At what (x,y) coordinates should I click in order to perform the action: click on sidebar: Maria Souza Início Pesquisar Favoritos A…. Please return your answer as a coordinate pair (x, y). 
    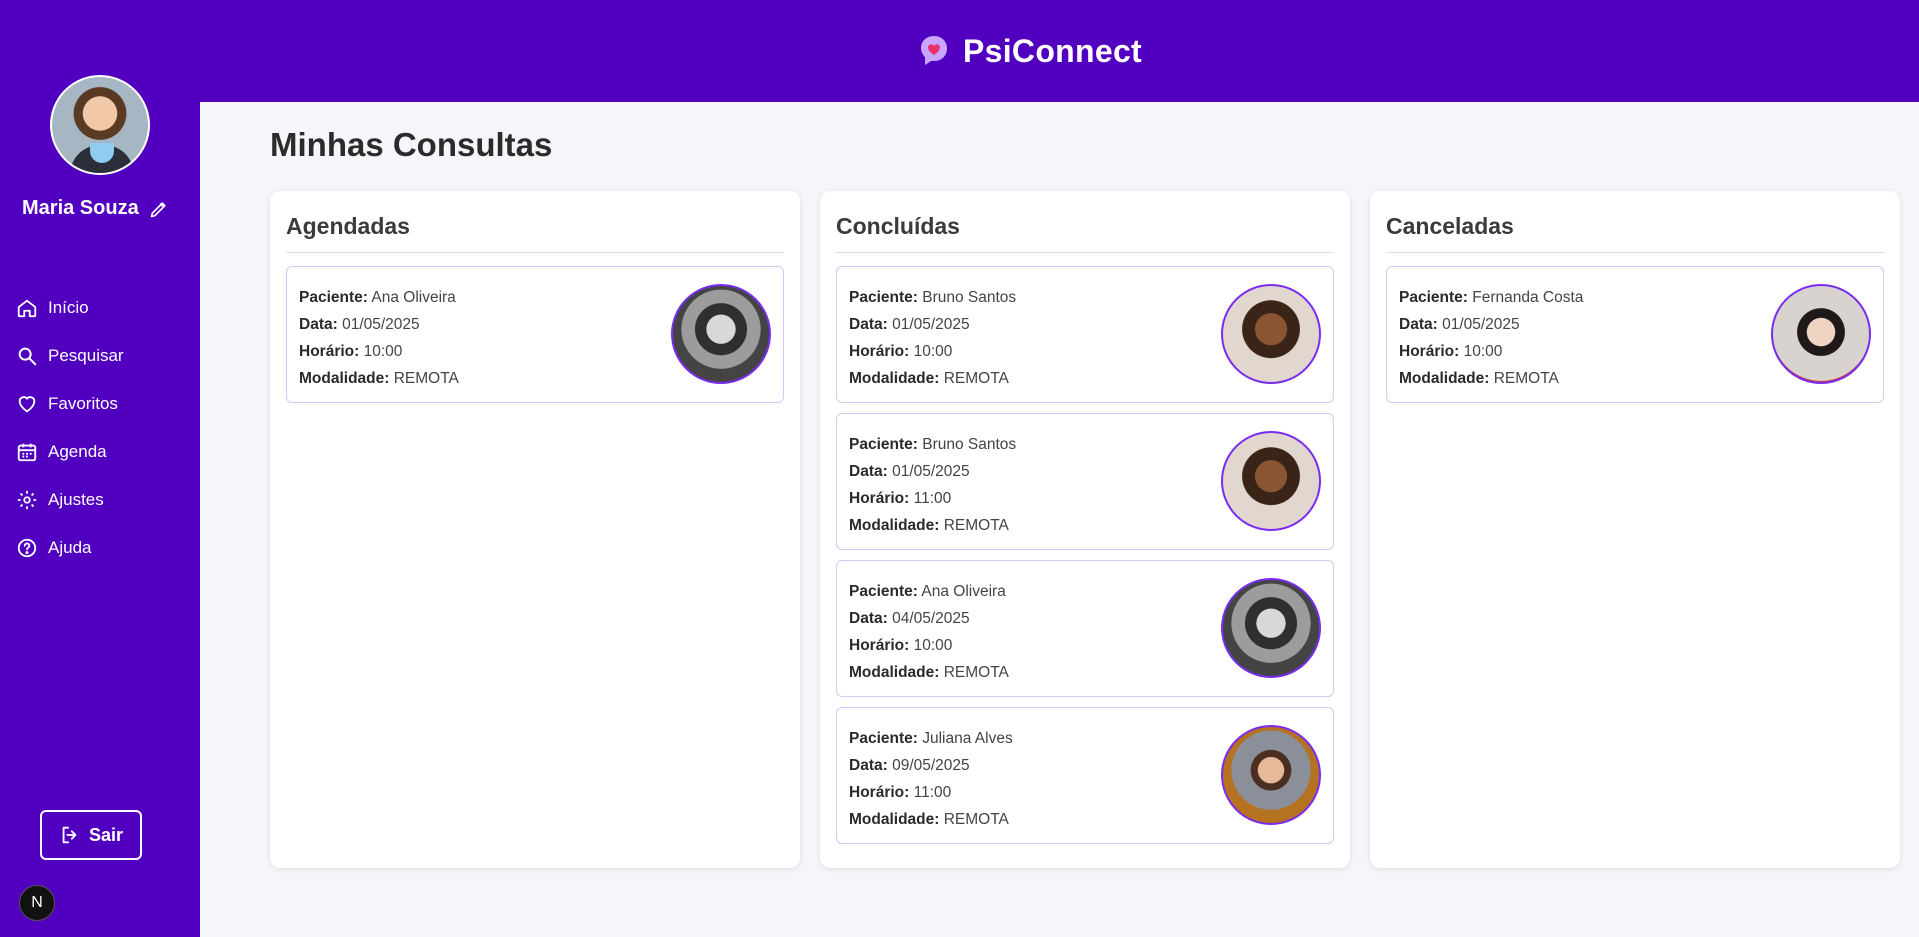
    Looking at the image, I should click on (100, 468).